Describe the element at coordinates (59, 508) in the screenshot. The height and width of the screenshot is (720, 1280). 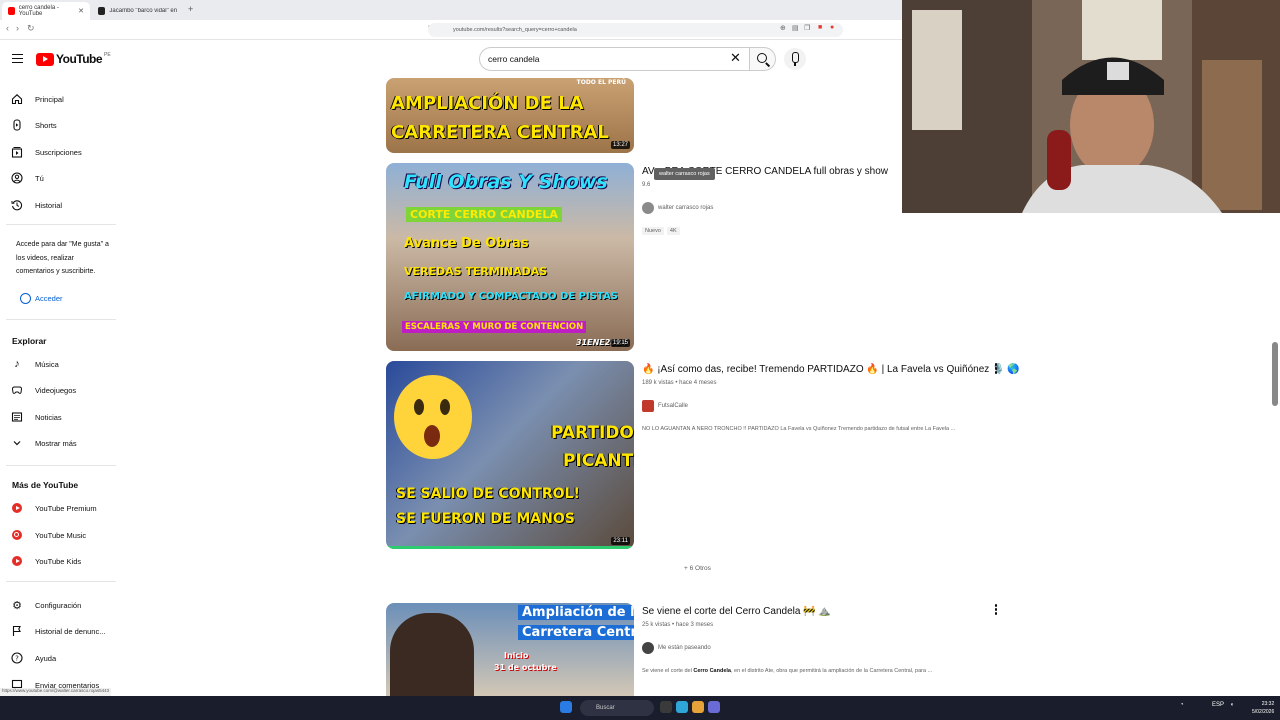
I see `sidebar-item-youtube-premium: YouTube Premium` at that location.